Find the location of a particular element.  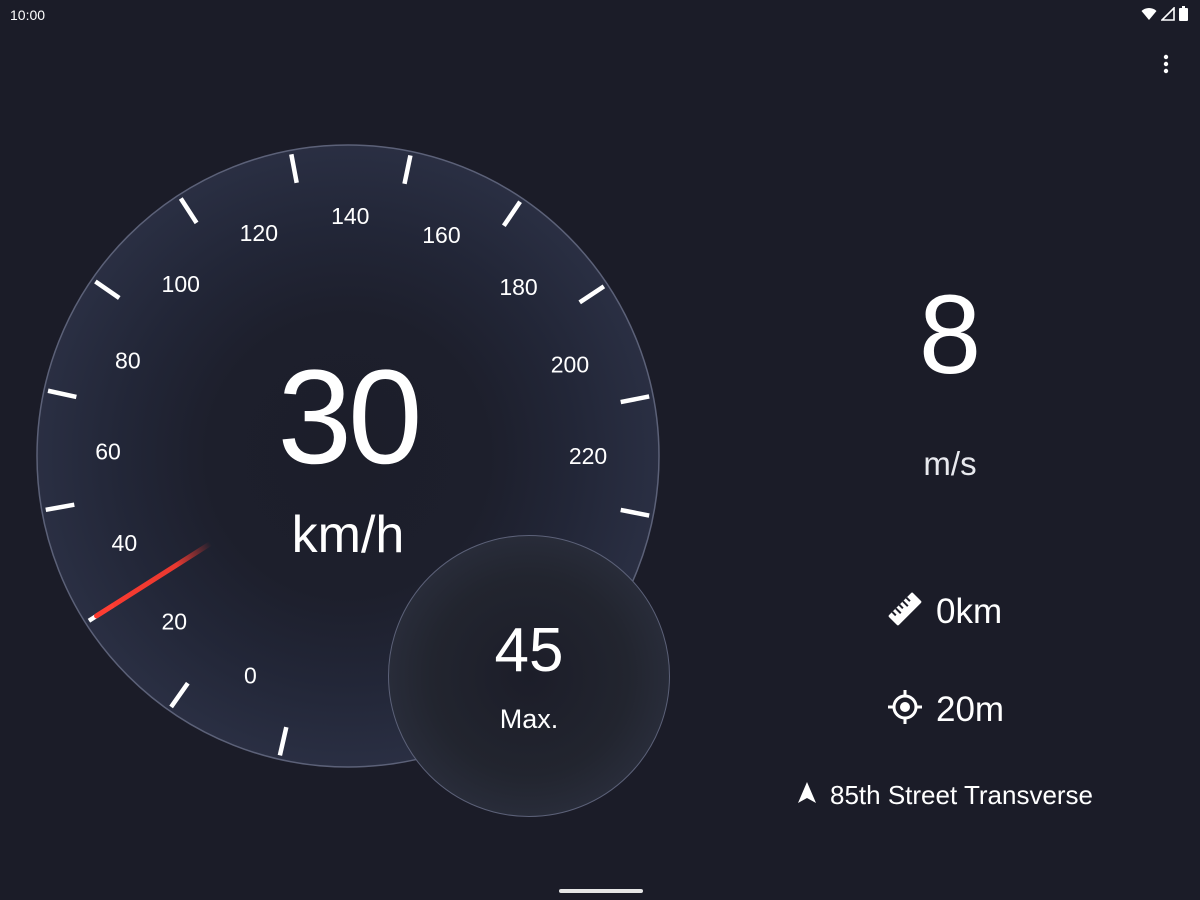

gesture-nav-handle is located at coordinates (601, 891).